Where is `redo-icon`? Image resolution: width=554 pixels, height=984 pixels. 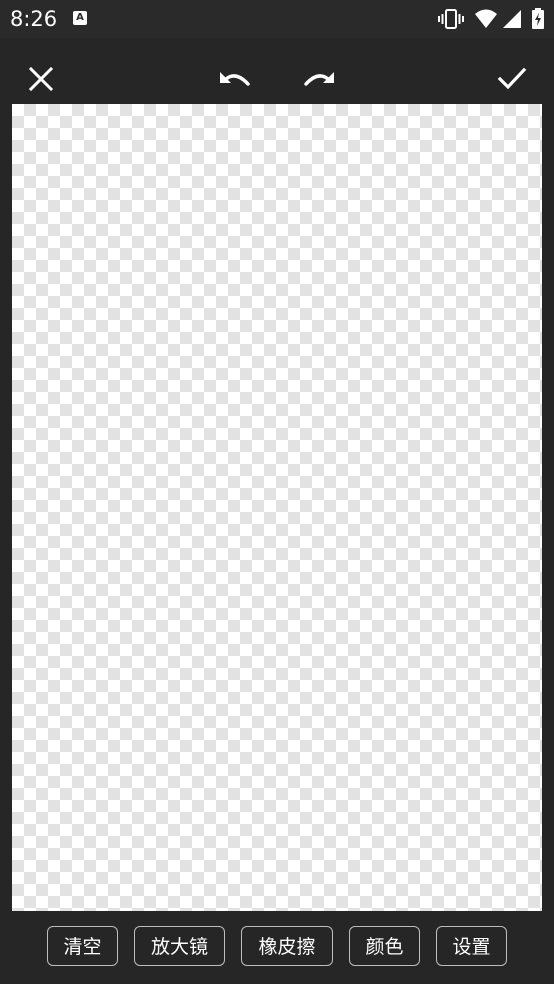
redo-icon is located at coordinates (319, 79).